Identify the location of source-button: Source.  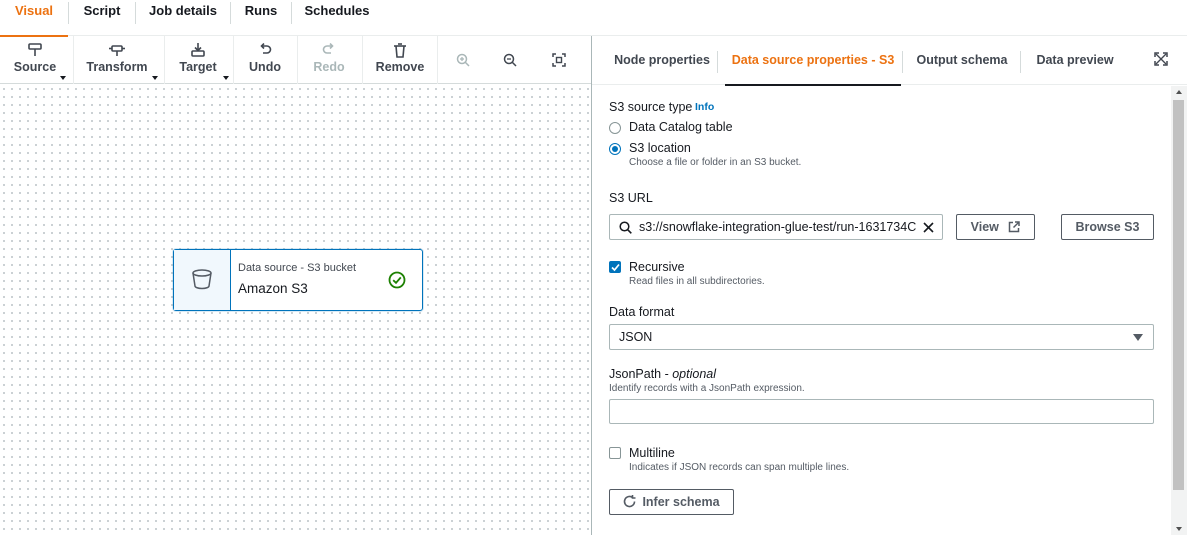
(36, 60).